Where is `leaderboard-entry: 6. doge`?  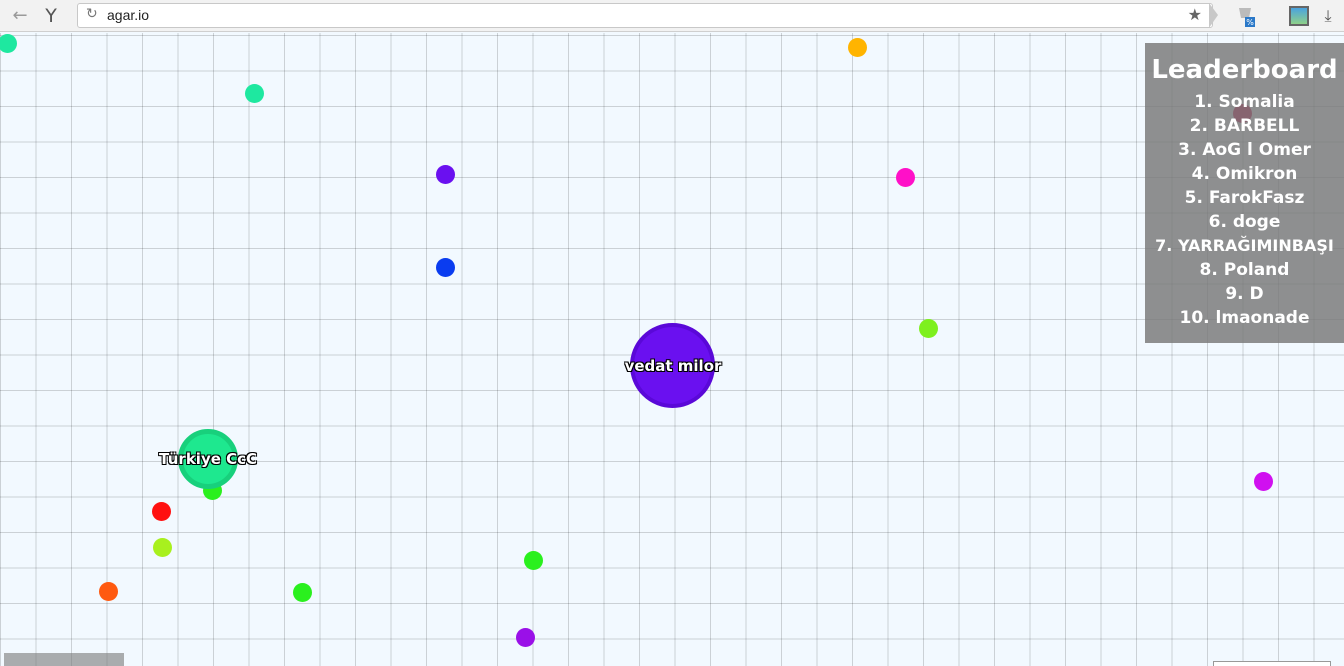
leaderboard-entry: 6. doge is located at coordinates (1244, 222).